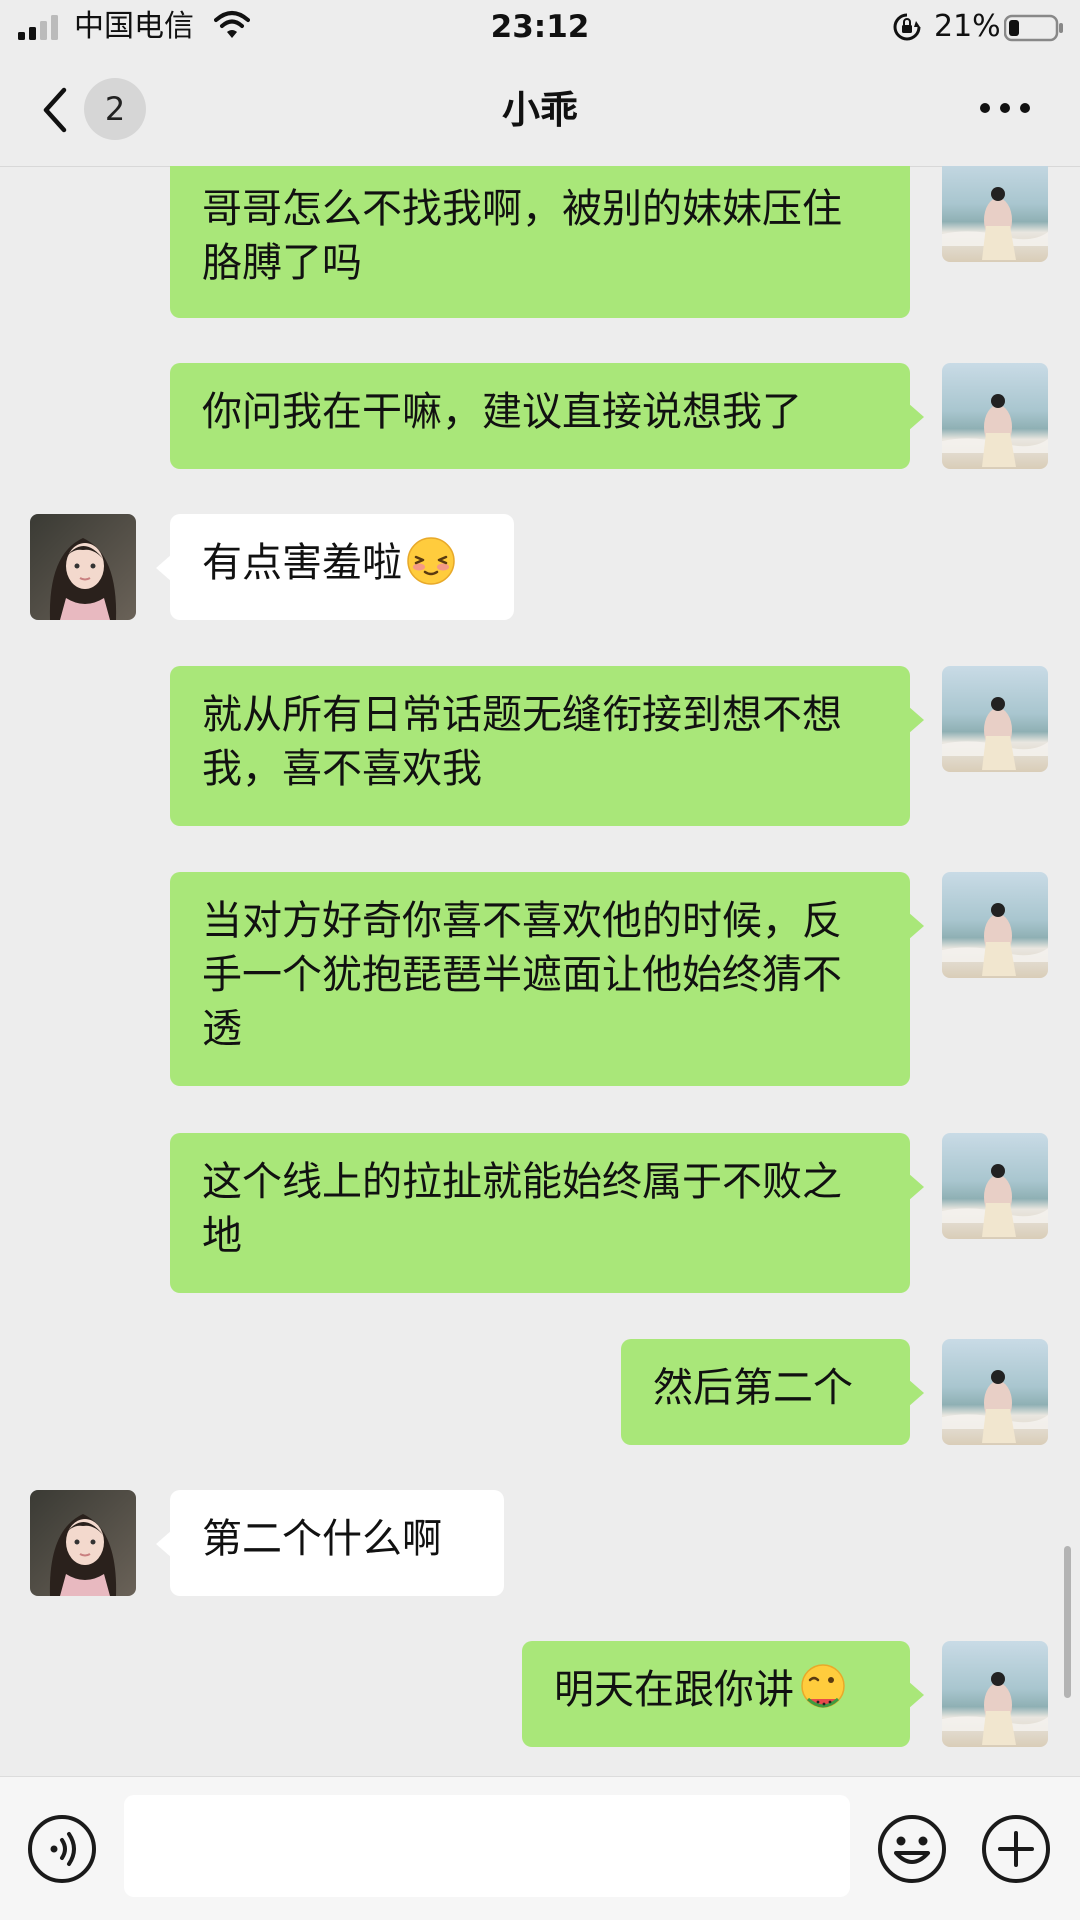 The image size is (1080, 1920). Describe the element at coordinates (431, 561) in the screenshot. I see `shy-face-emoji` at that location.